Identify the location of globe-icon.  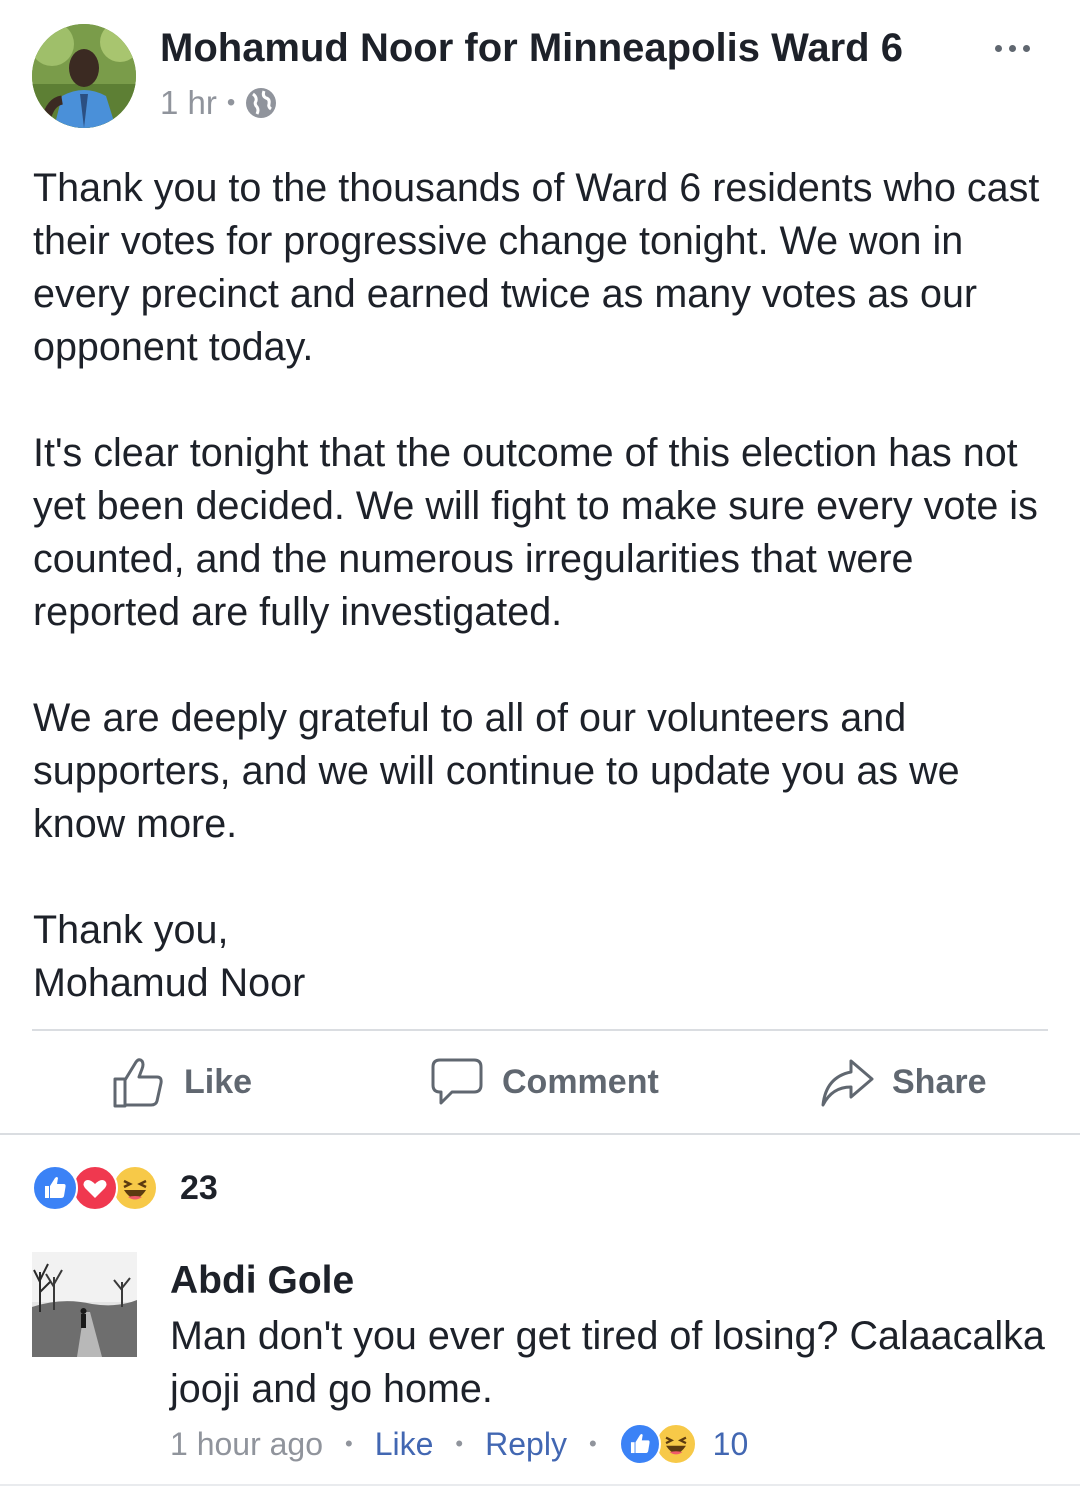
(261, 103).